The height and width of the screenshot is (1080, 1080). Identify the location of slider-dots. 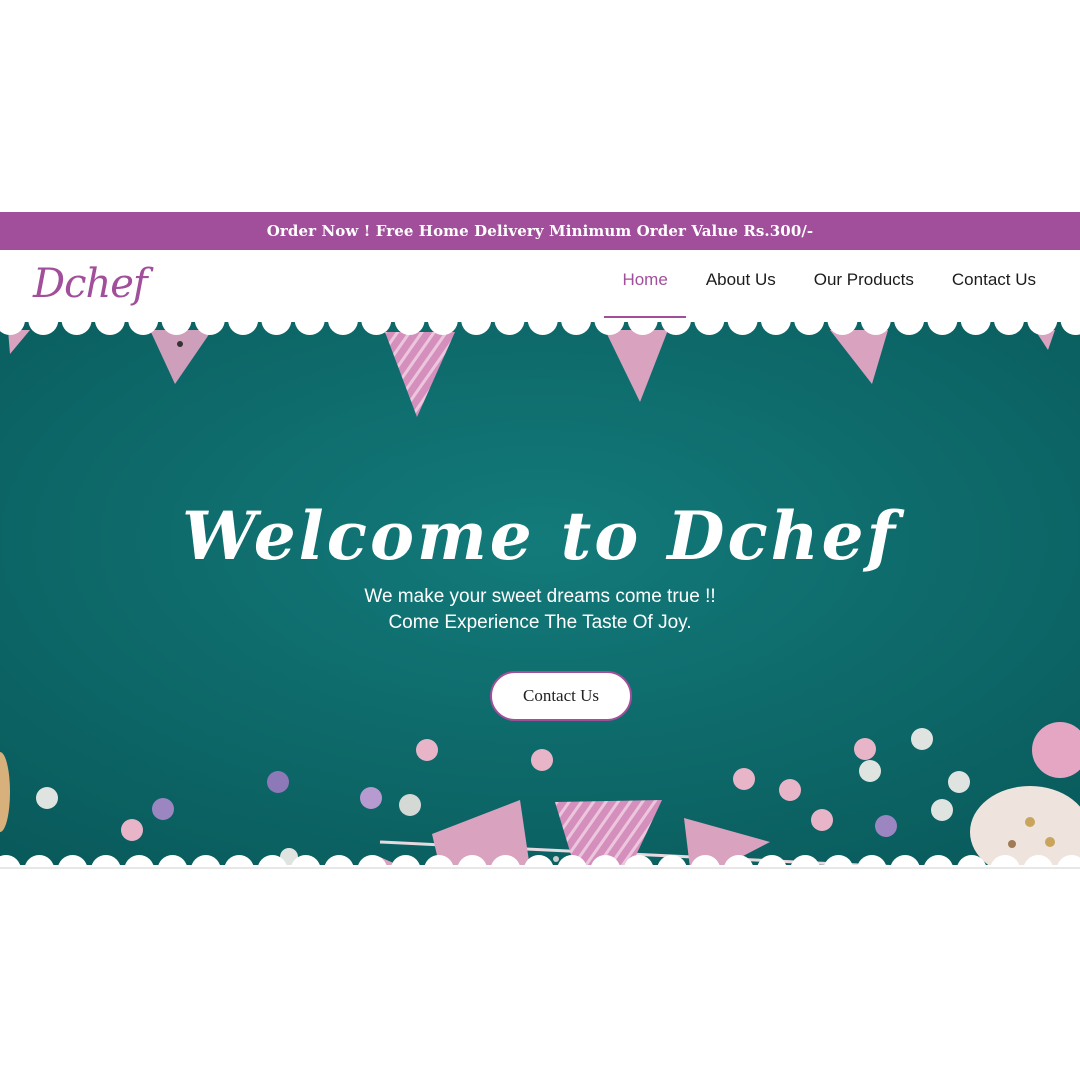
(563, 859).